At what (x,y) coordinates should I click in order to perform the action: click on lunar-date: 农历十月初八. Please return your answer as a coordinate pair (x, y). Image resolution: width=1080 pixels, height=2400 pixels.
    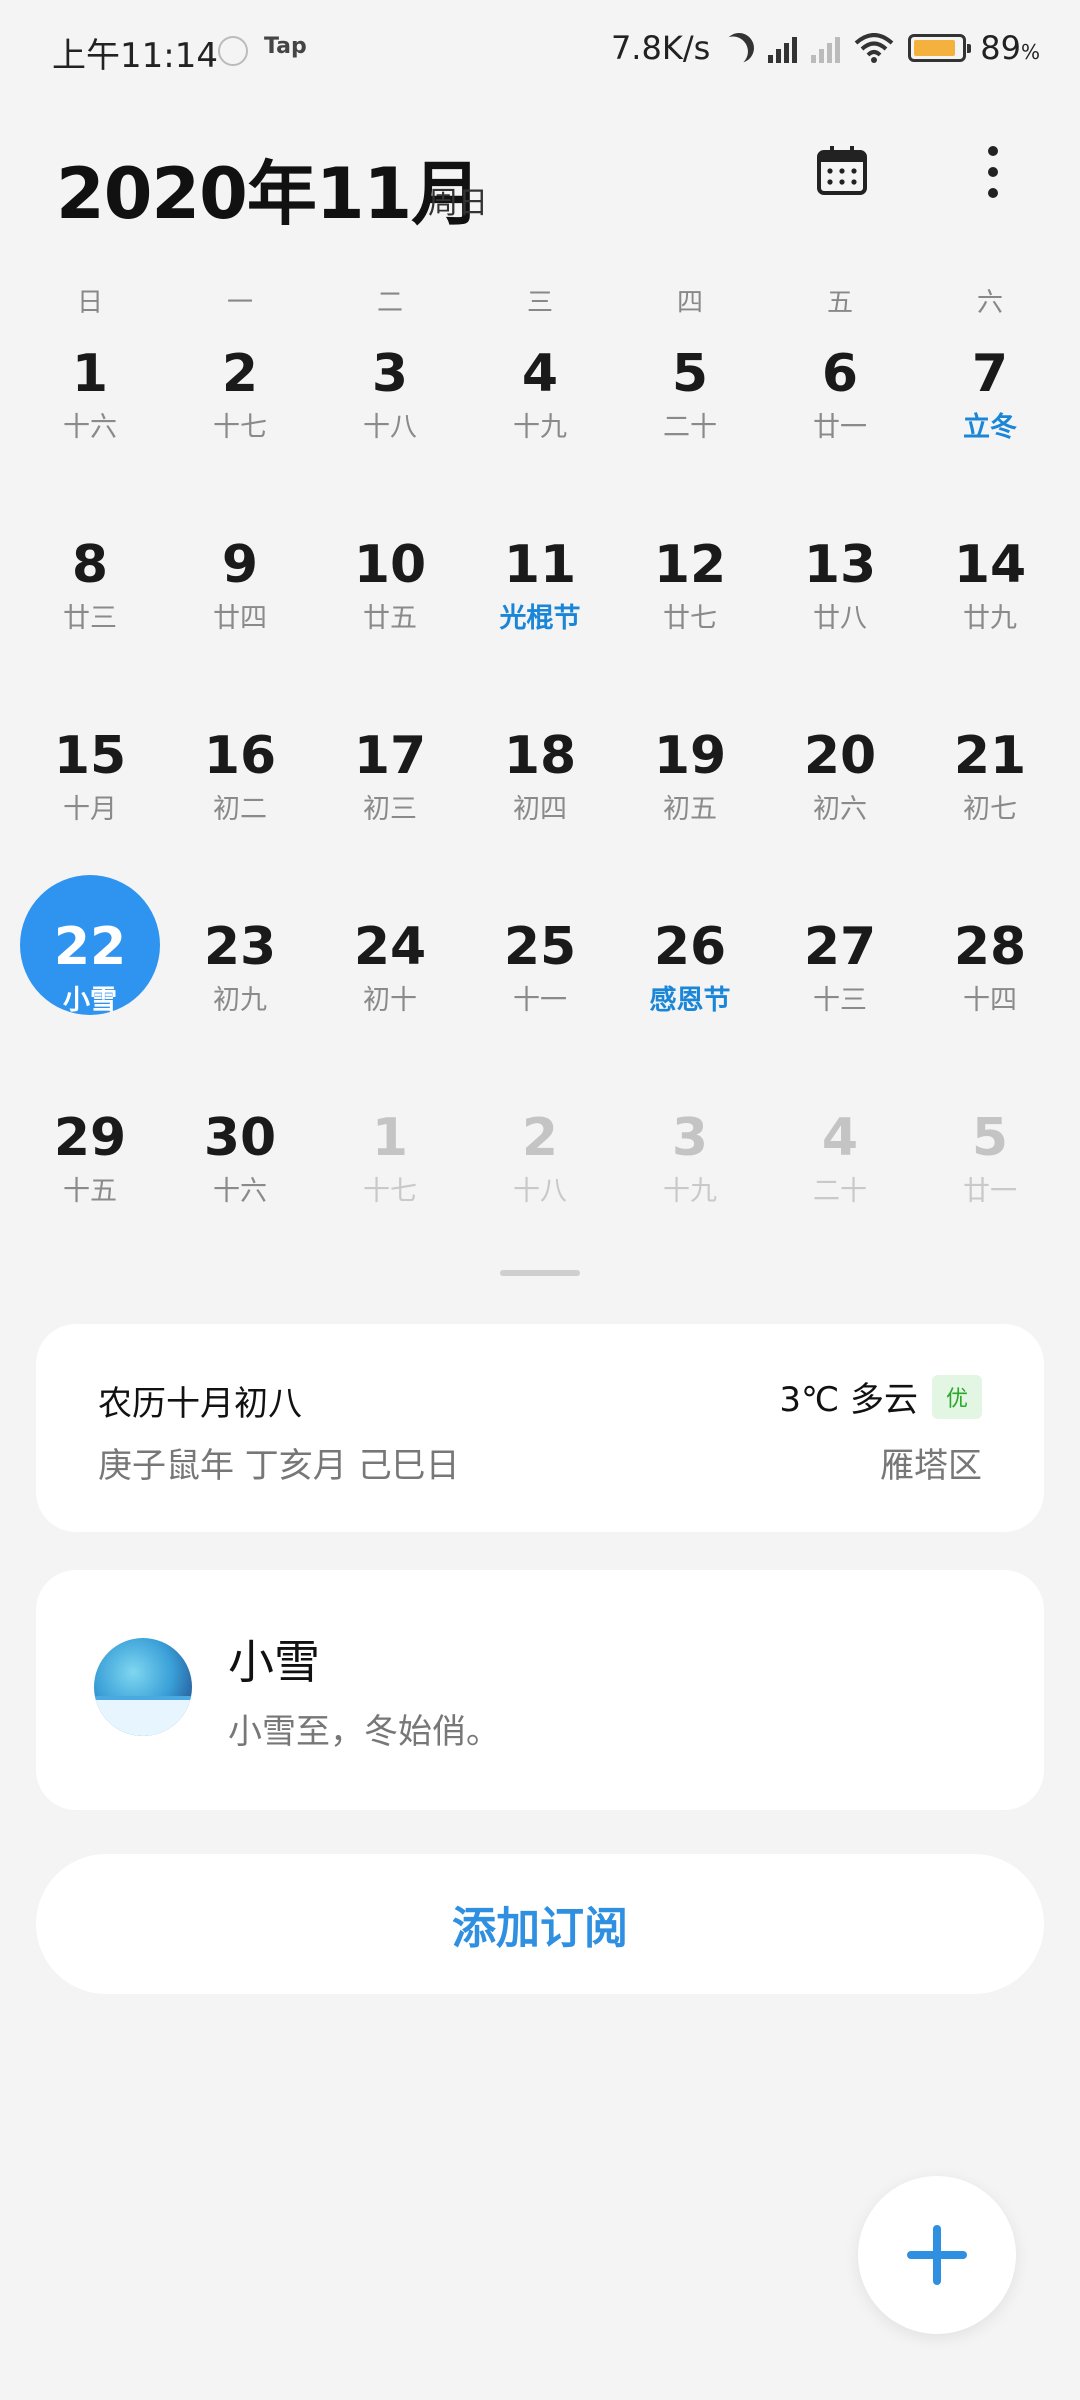
    Looking at the image, I should click on (200, 1404).